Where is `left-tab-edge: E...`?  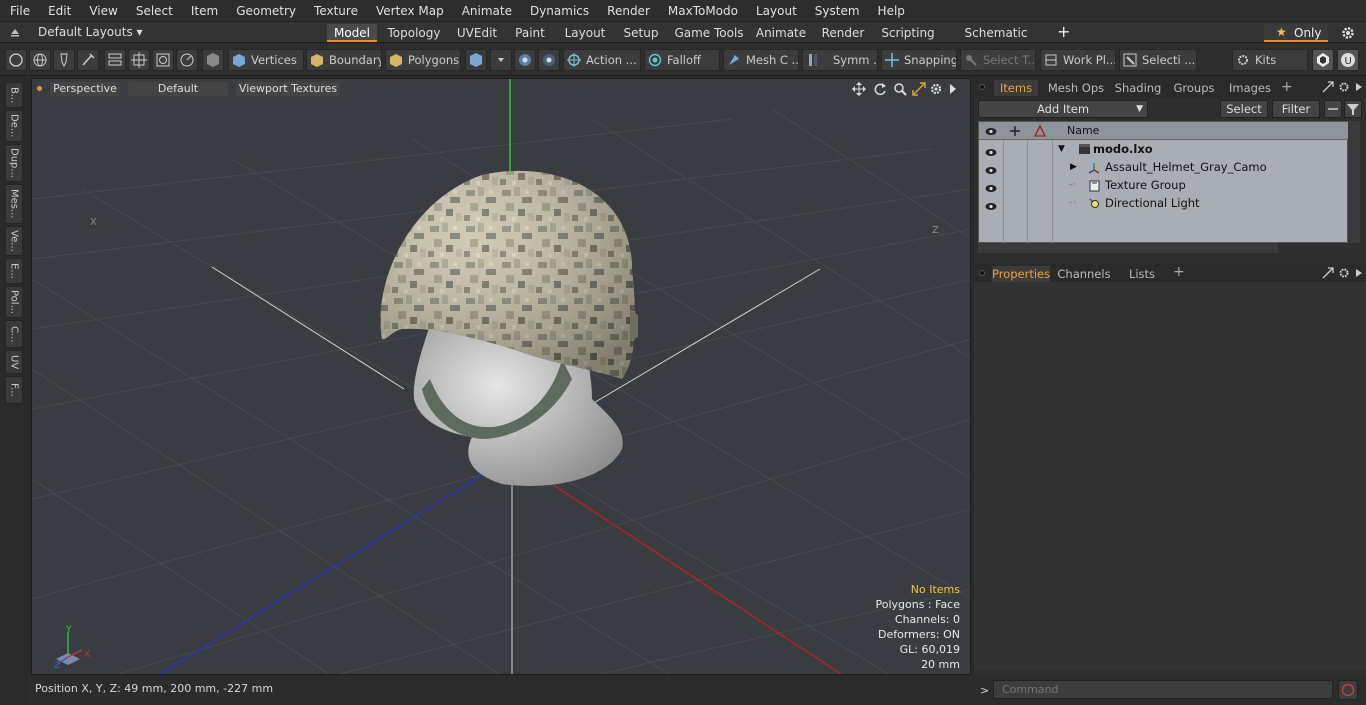
left-tab-edge: E... is located at coordinates (14, 271).